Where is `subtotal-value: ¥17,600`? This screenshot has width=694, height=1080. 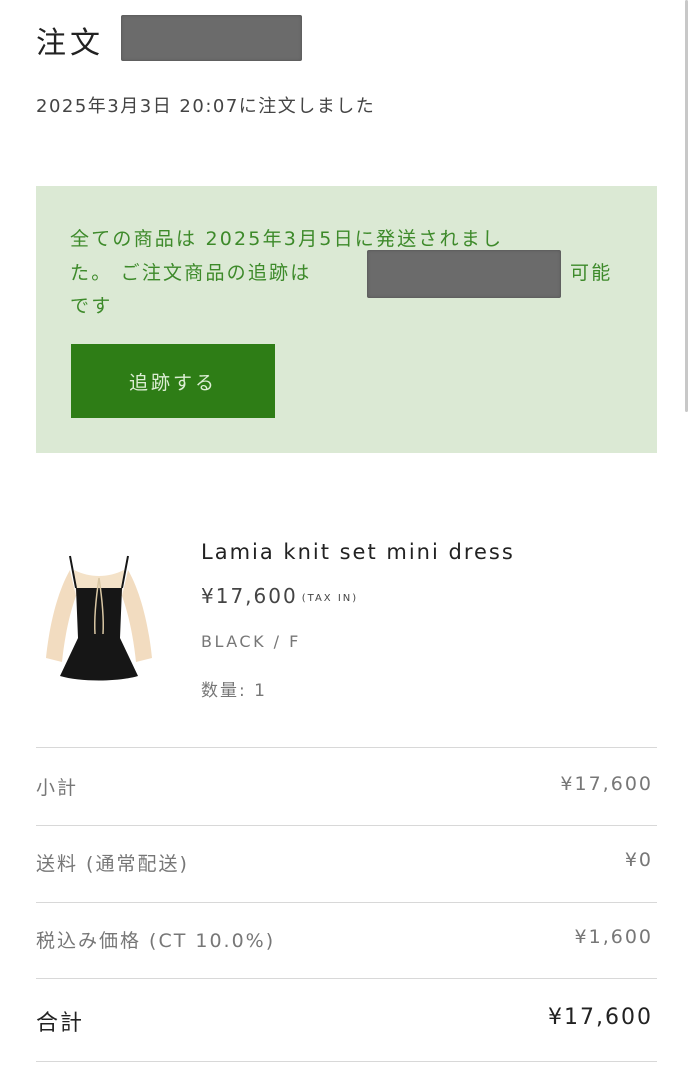
subtotal-value: ¥17,600 is located at coordinates (606, 784).